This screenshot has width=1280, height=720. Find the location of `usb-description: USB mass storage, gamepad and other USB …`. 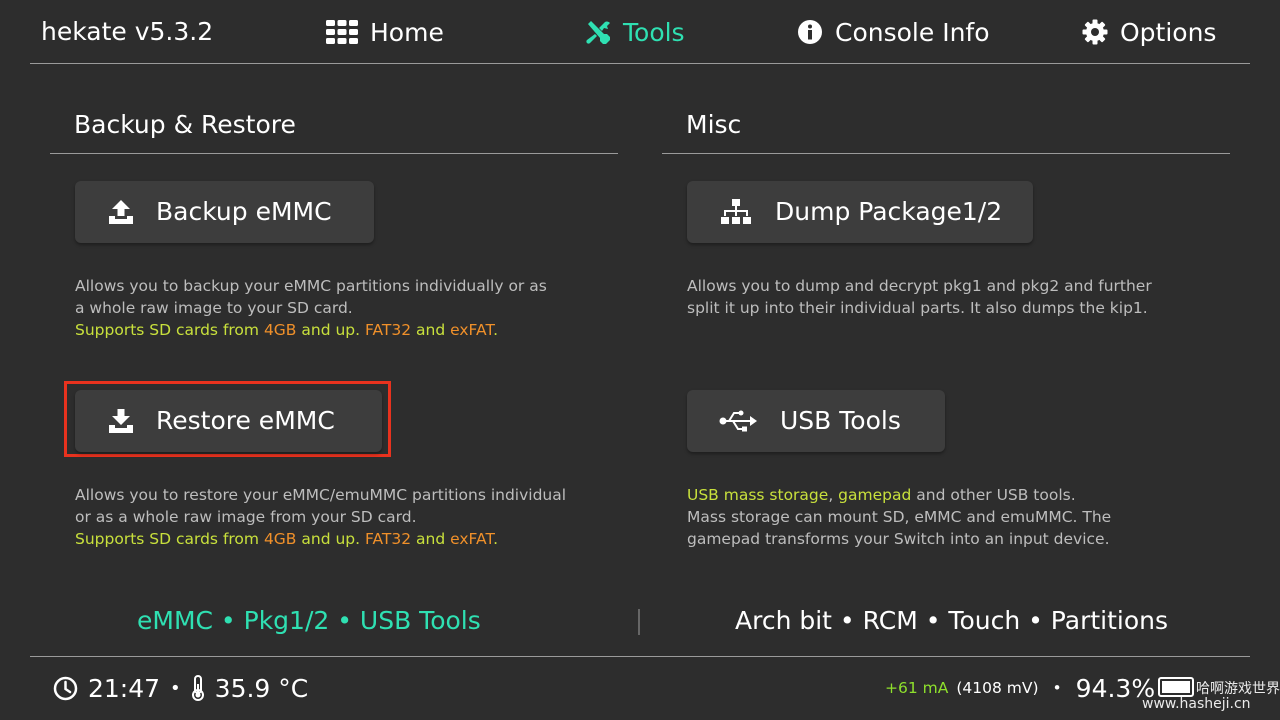

usb-description: USB mass storage, gamepad and other USB … is located at coordinates (899, 517).